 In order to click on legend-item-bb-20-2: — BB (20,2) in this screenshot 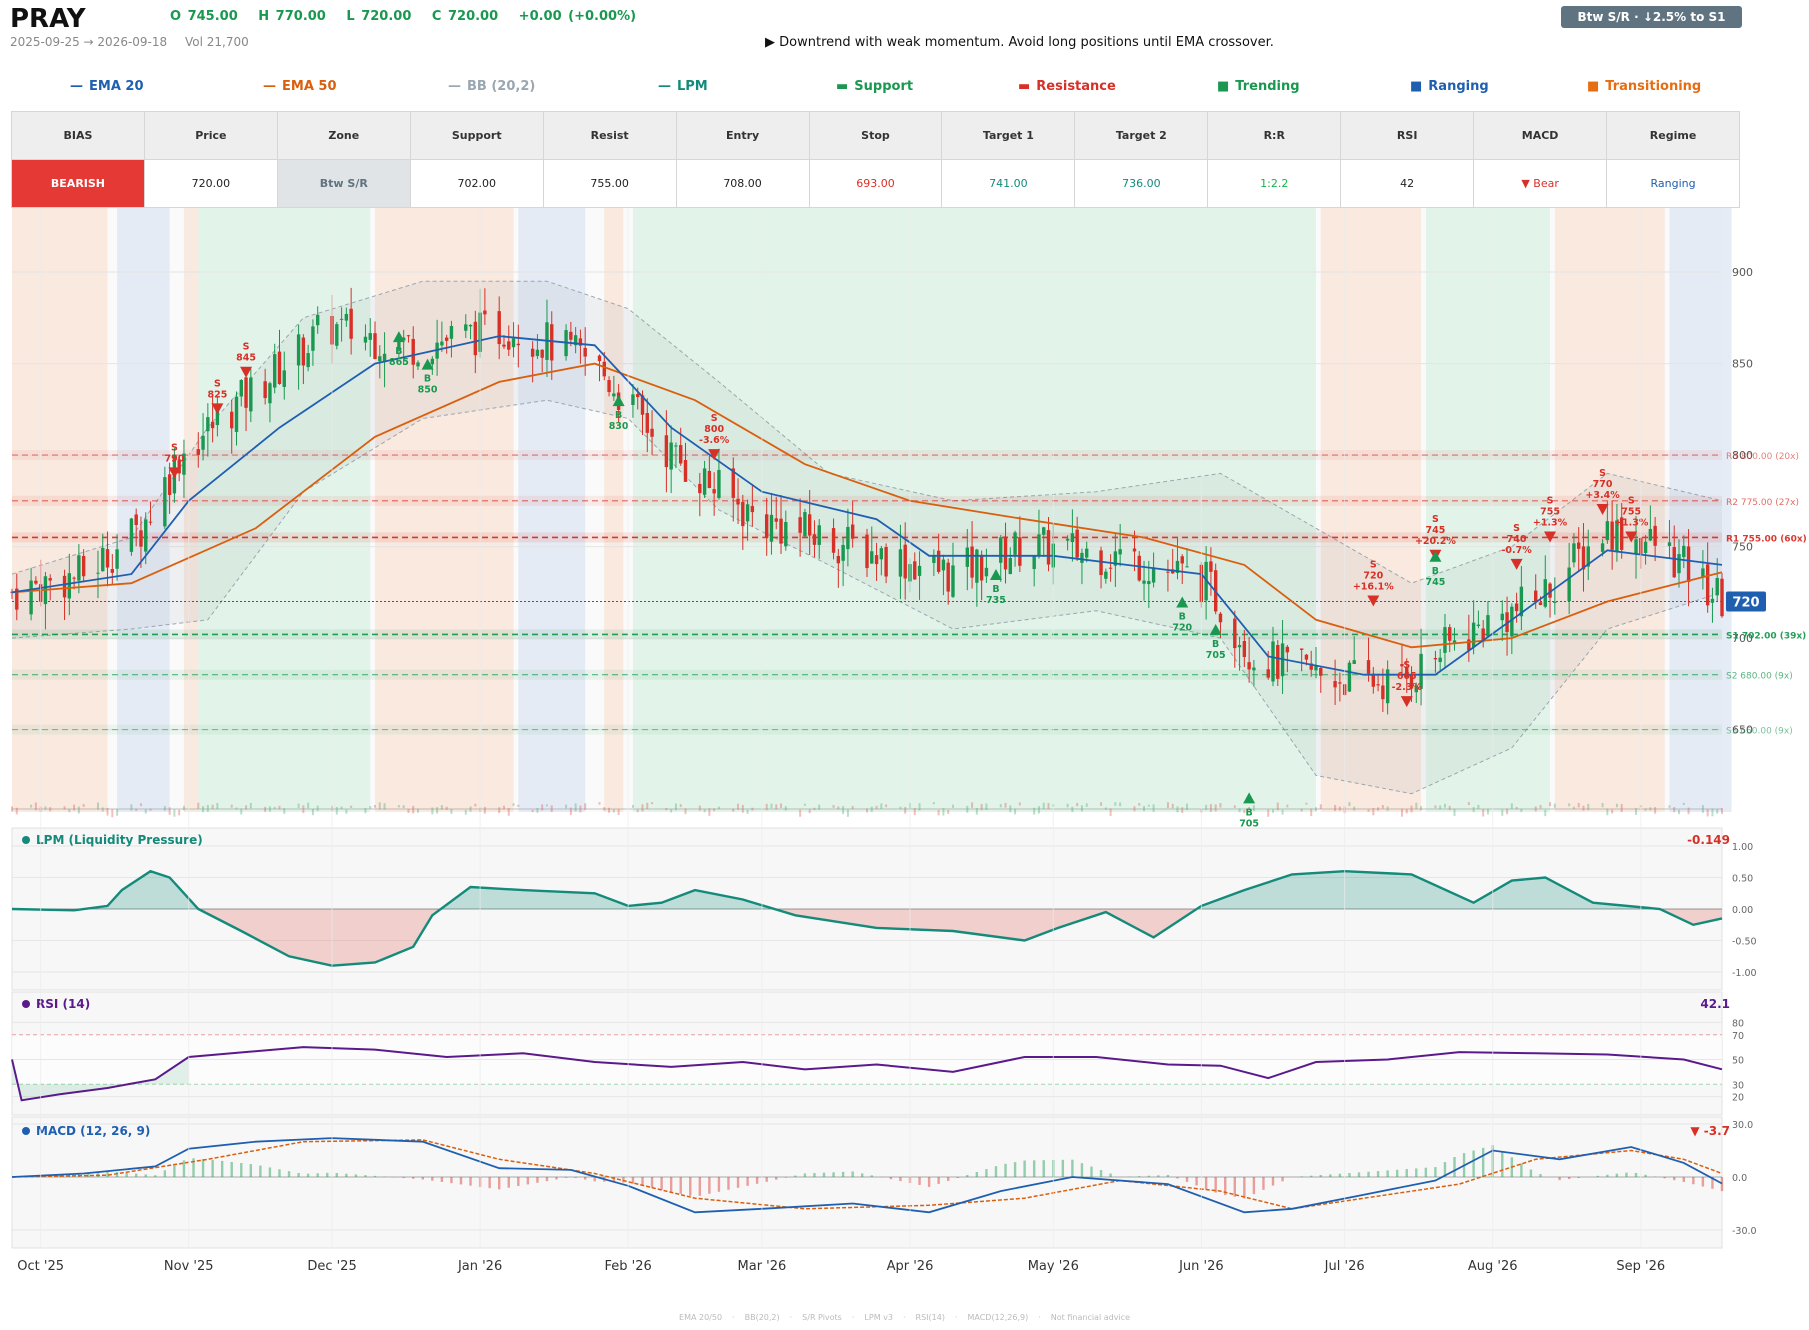, I will do `click(491, 86)`.